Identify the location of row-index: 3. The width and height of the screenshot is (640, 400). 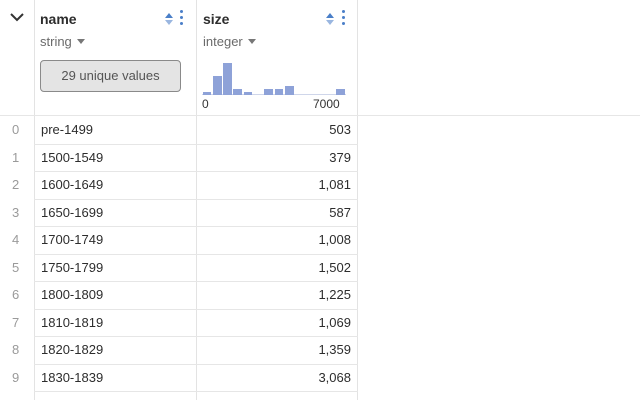
(16, 212).